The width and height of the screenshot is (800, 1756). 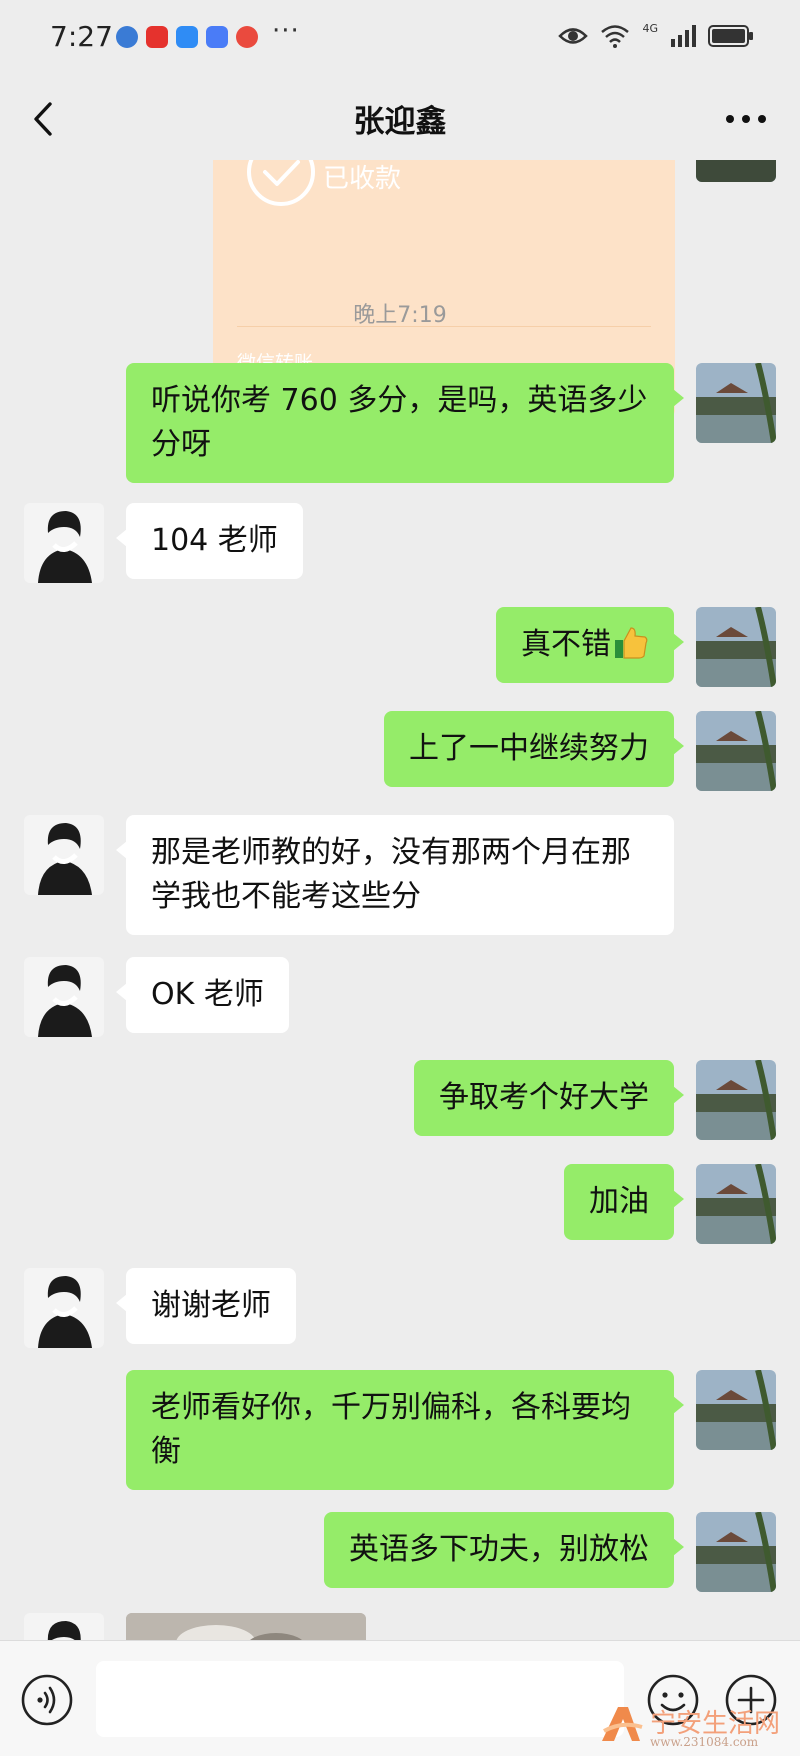 I want to click on message-bubble-sent: 加油, so click(x=624, y=1202).